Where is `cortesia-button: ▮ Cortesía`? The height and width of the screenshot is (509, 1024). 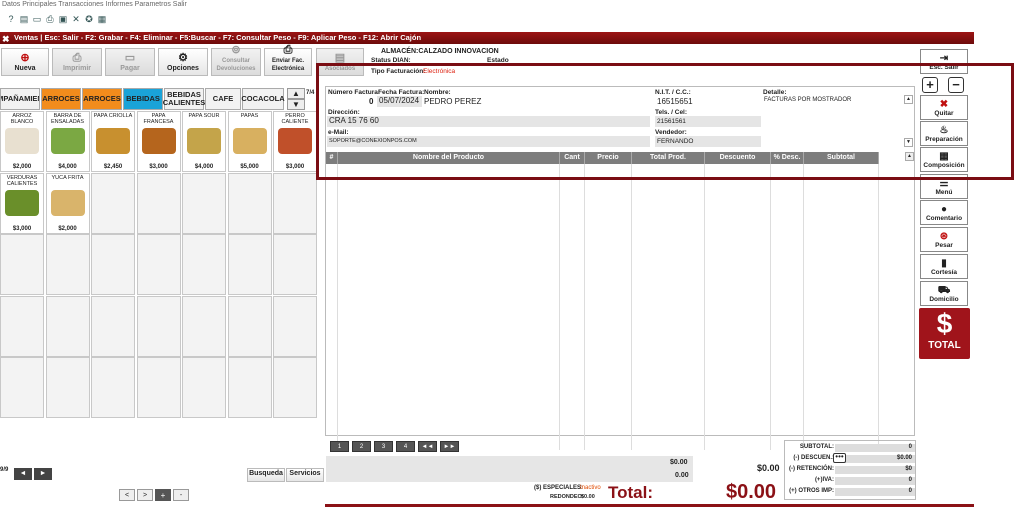
cortesia-button: ▮ Cortesía is located at coordinates (944, 266).